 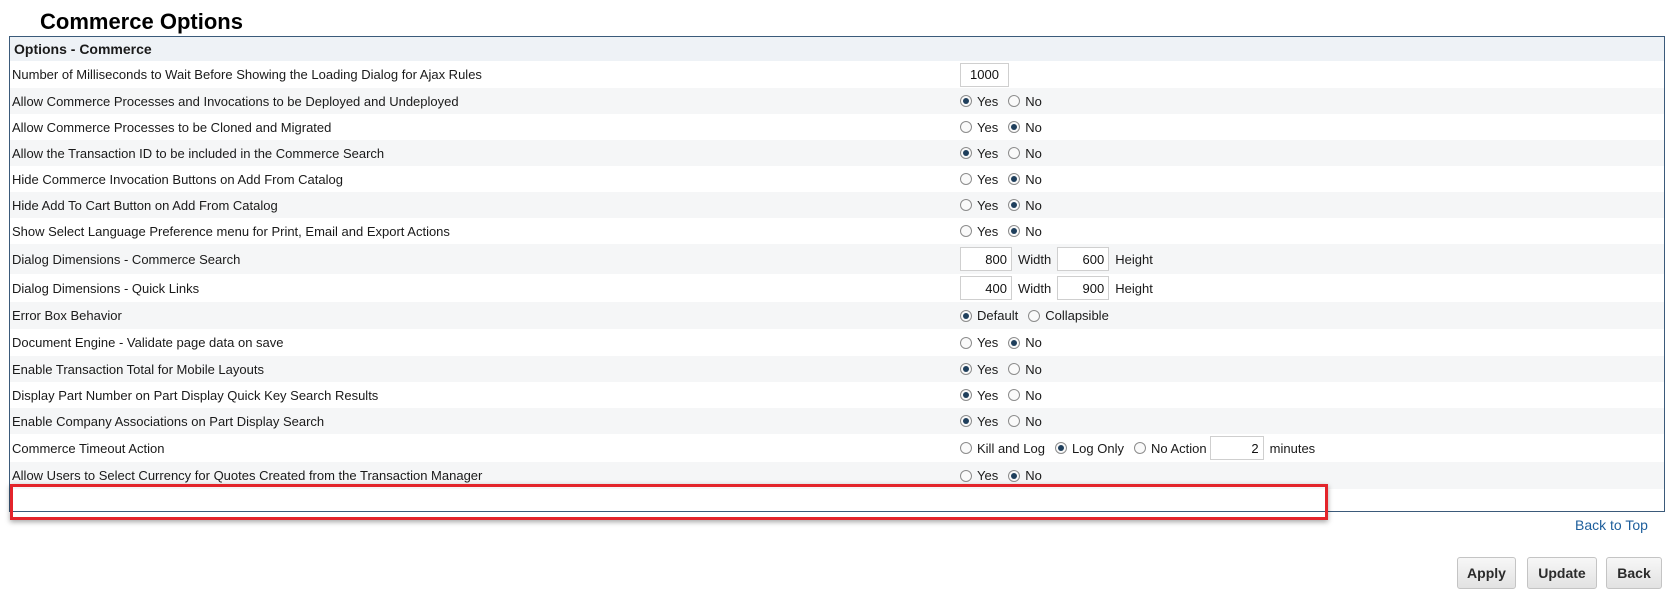 I want to click on update-button: Update, so click(x=1562, y=573).